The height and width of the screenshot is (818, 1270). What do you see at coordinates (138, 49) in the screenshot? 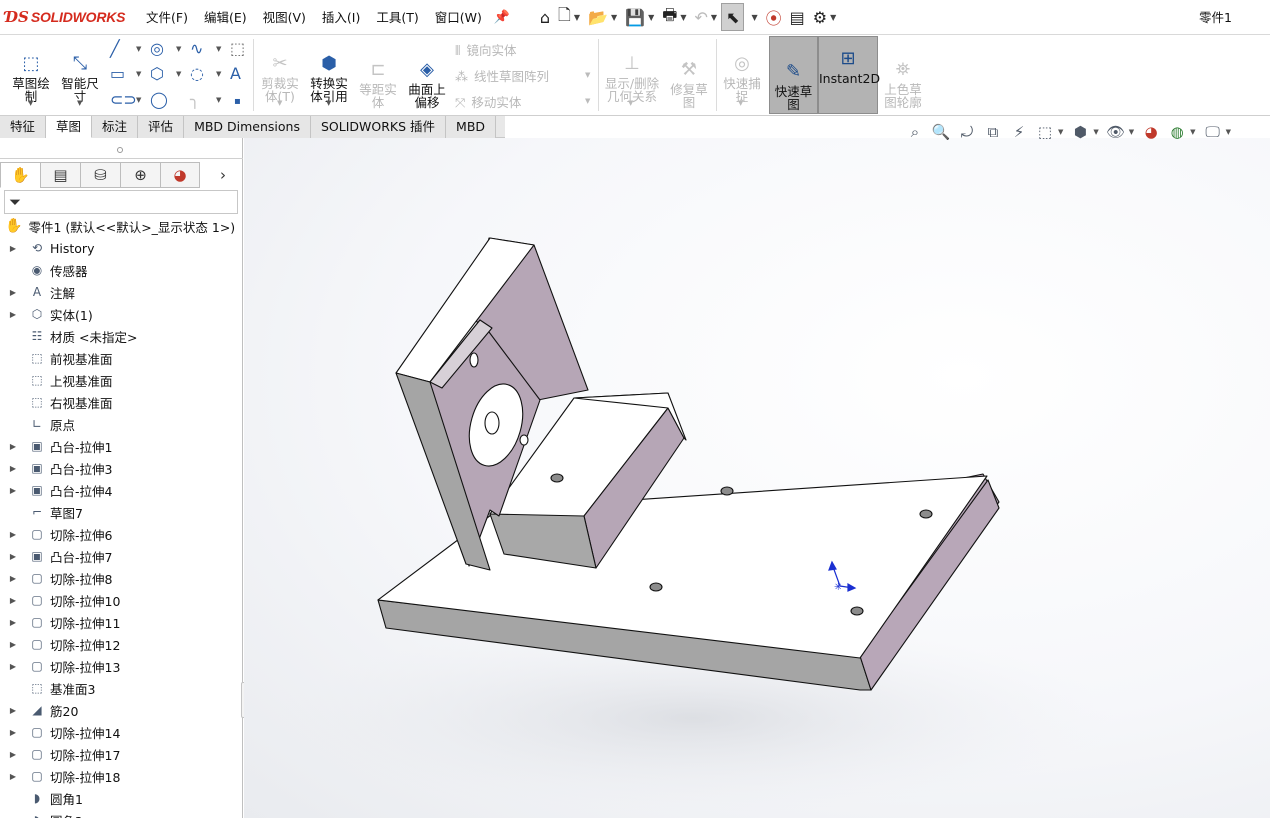
I see `line-caret: ▼` at bounding box center [138, 49].